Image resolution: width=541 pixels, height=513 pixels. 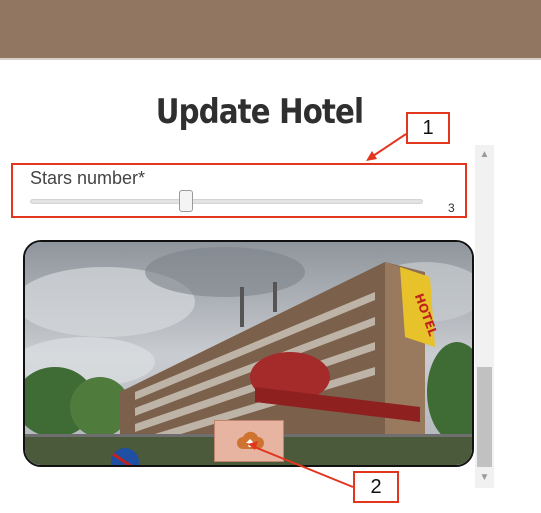 I want to click on top-bar, so click(x=270, y=29).